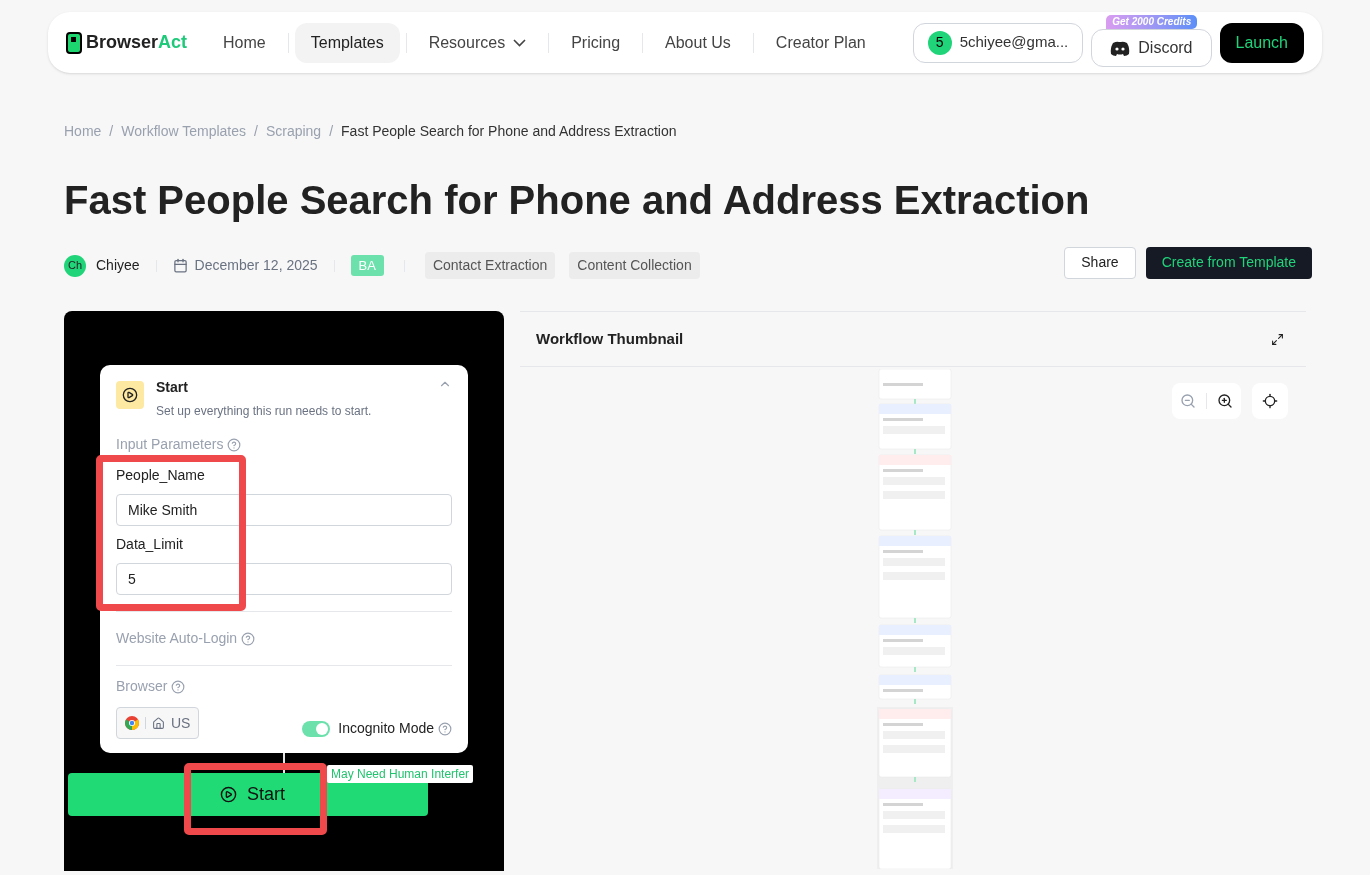  What do you see at coordinates (161, 475) in the screenshot?
I see `field-label: People_Name` at bounding box center [161, 475].